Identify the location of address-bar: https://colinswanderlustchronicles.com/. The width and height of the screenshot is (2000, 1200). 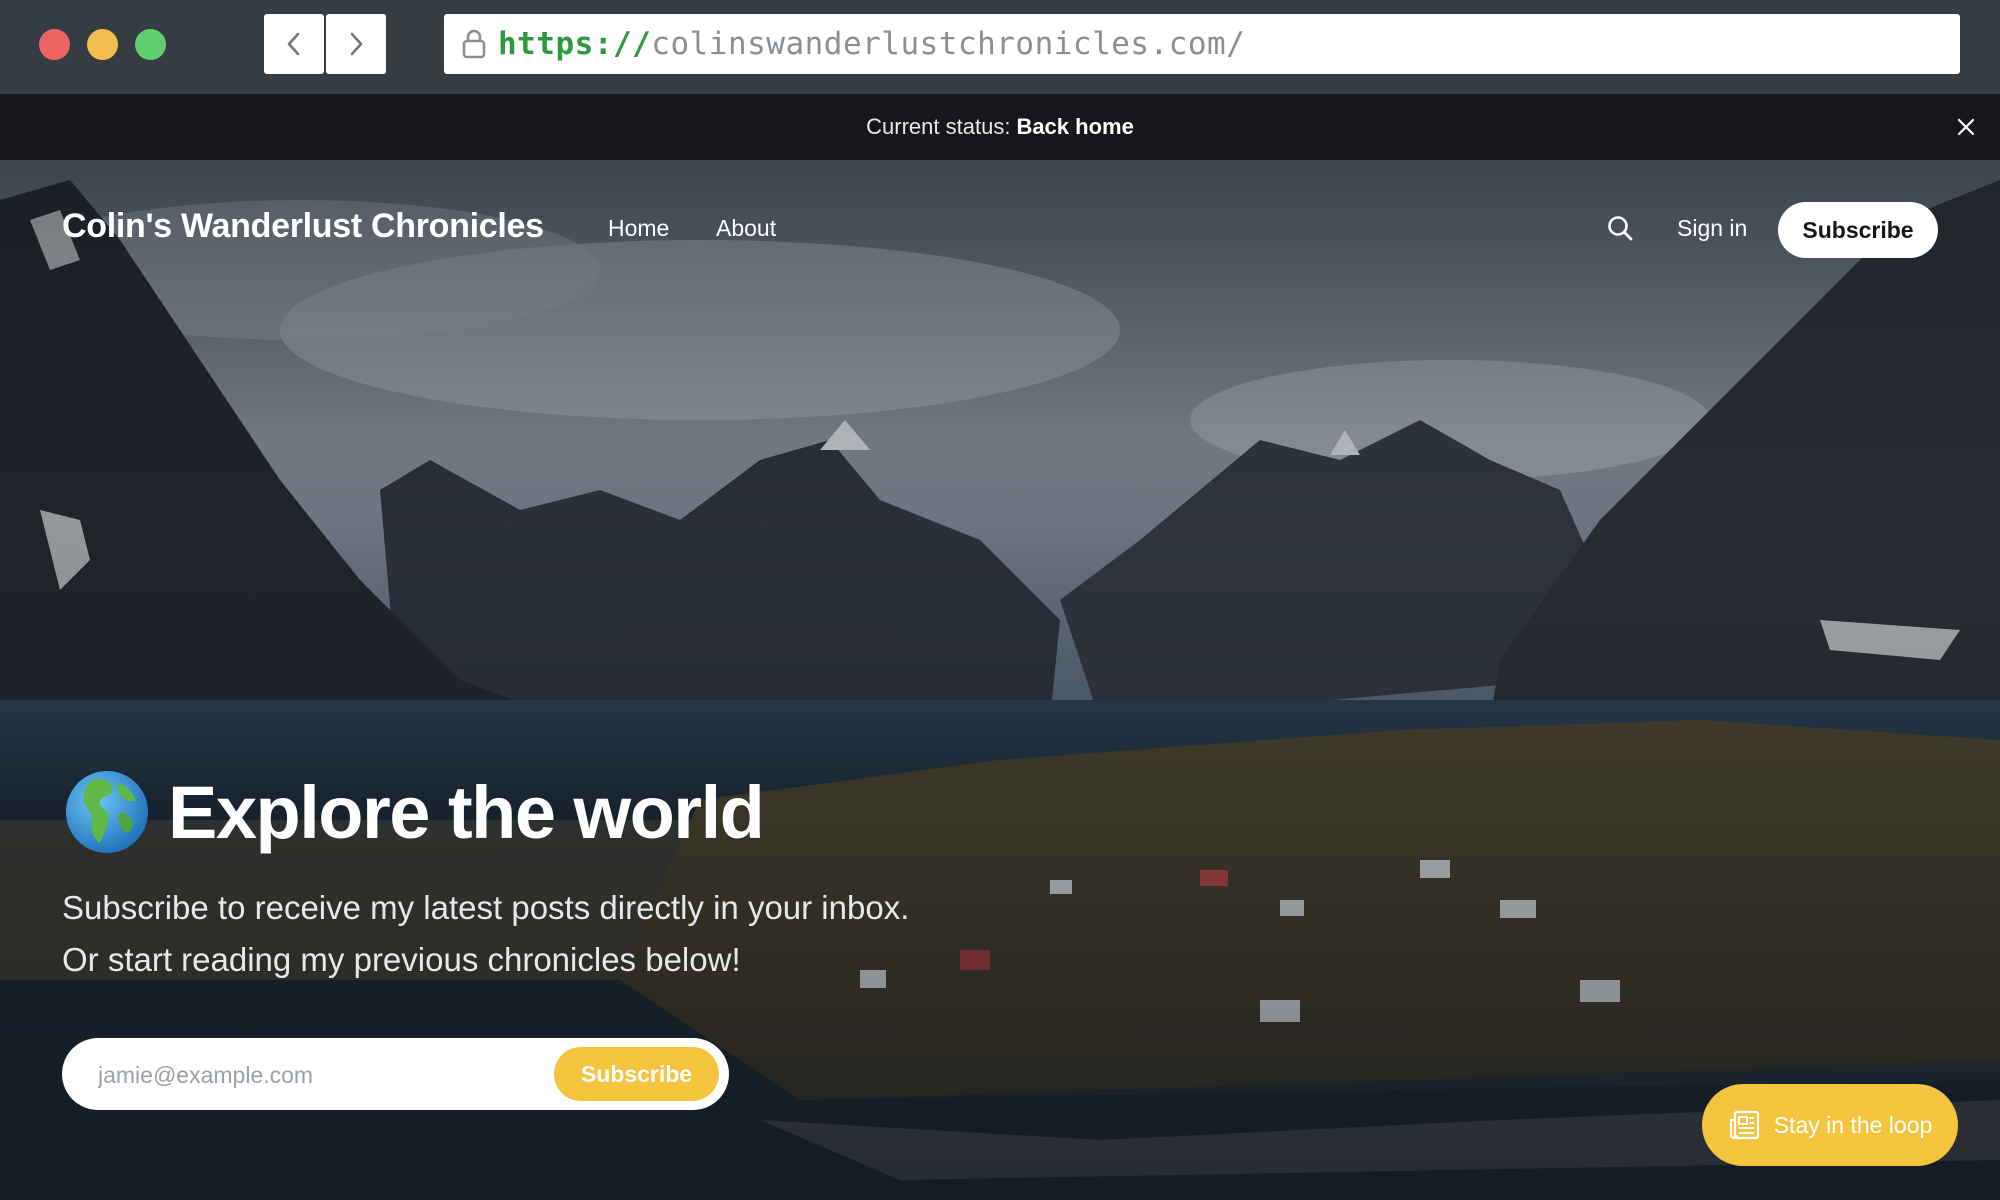
(1202, 44).